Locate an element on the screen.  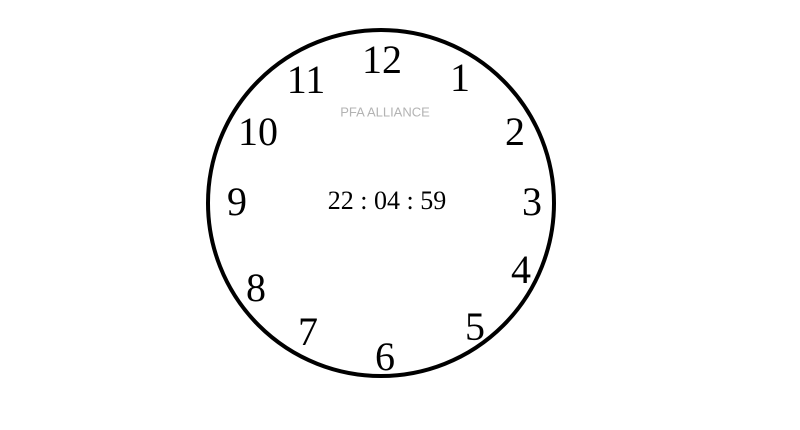
digital-time-display: 22 : 04 : 59 is located at coordinates (387, 200).